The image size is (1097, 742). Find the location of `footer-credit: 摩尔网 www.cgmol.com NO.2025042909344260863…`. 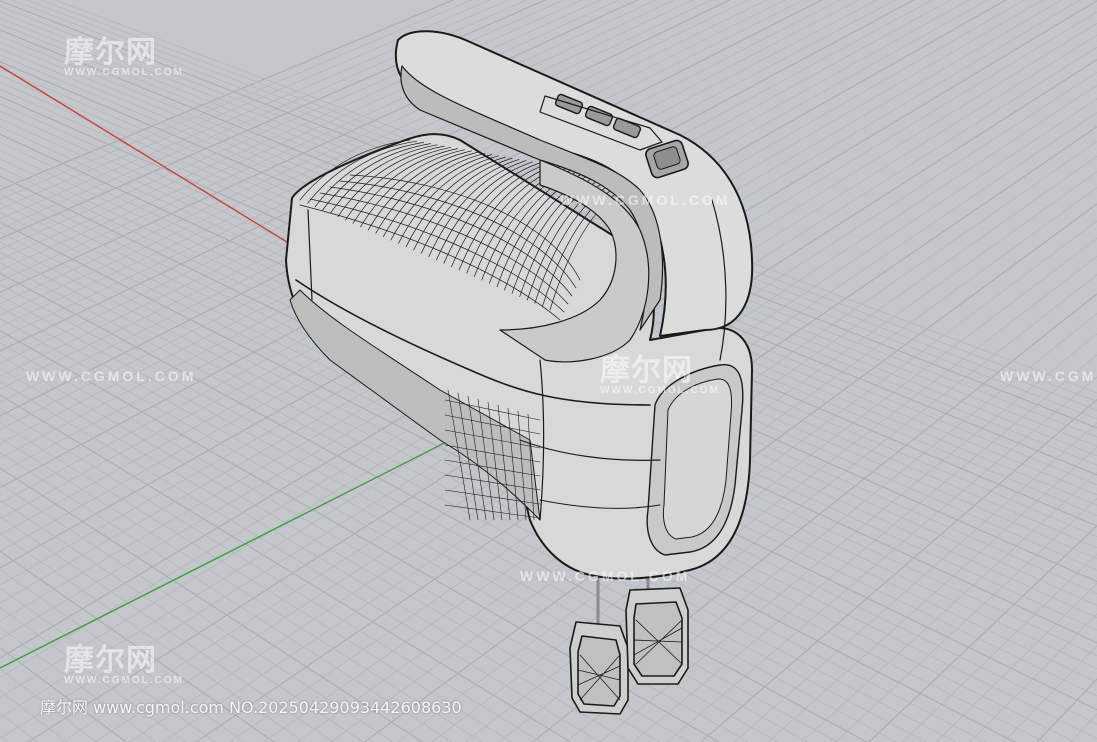

footer-credit: 摩尔网 www.cgmol.com NO.2025042909344260863… is located at coordinates (251, 707).